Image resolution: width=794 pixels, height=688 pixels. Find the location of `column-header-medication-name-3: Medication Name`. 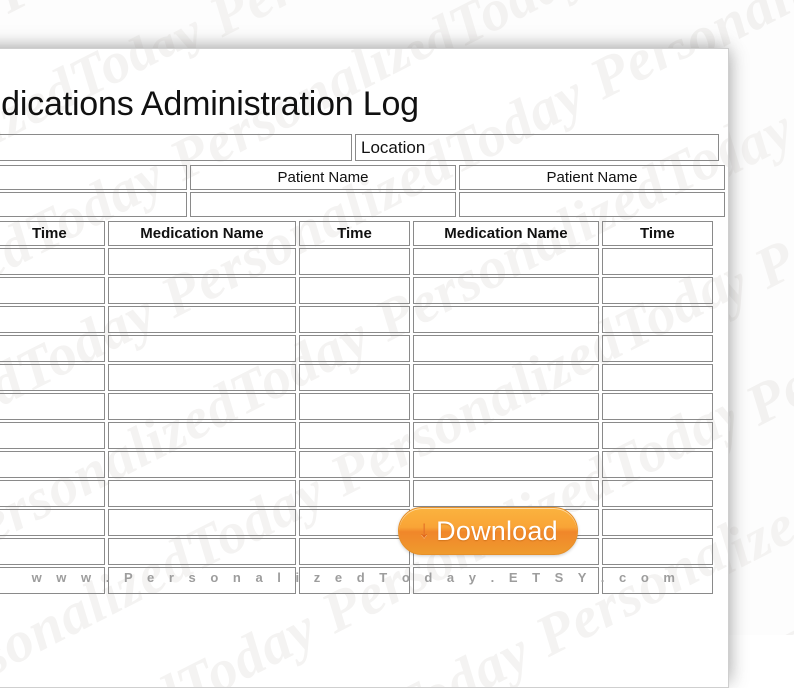

column-header-medication-name-3: Medication Name is located at coordinates (506, 233).